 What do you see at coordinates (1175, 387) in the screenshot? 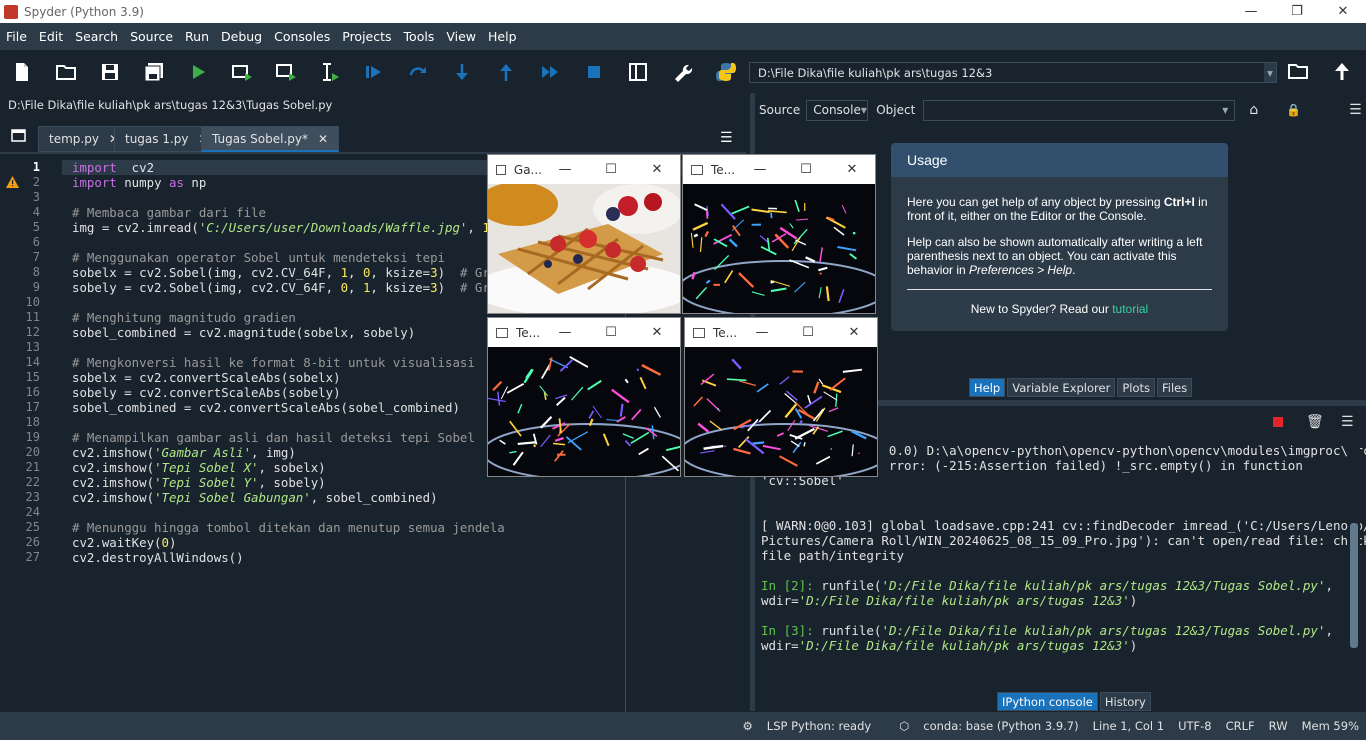
I see `tab-files: Files` at bounding box center [1175, 387].